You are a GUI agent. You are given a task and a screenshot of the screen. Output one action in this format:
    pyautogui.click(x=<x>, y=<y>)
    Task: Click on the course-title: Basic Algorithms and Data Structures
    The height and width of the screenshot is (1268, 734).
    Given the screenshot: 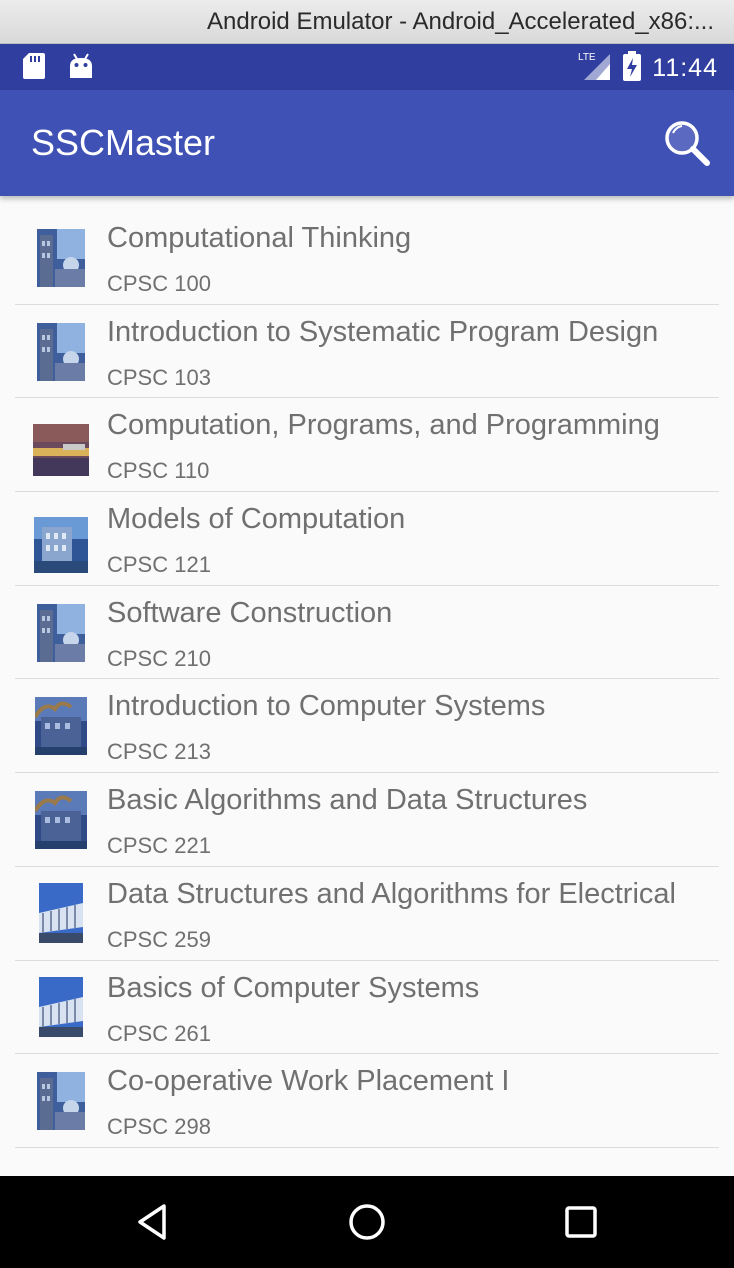 What is the action you would take?
    pyautogui.click(x=347, y=800)
    